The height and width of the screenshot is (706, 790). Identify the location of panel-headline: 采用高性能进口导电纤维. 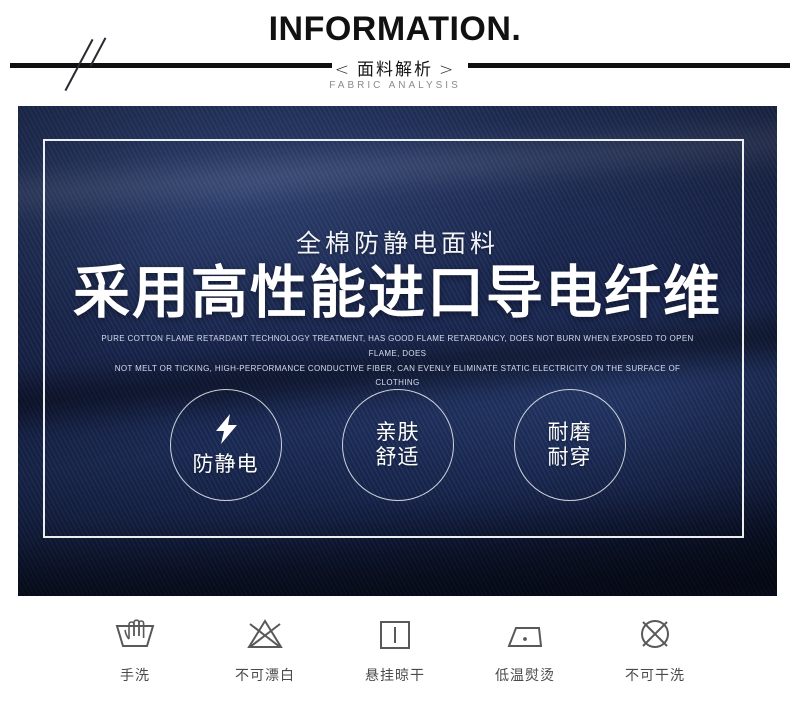
(397, 293).